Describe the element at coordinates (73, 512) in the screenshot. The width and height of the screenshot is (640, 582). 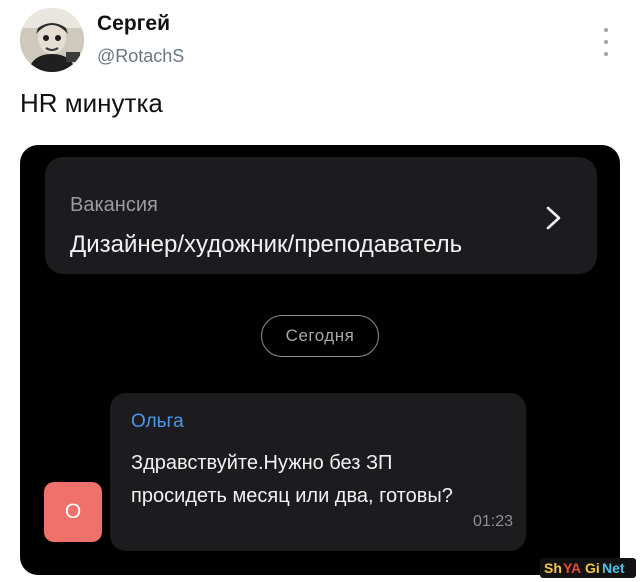
I see `sender-avatar: О` at that location.